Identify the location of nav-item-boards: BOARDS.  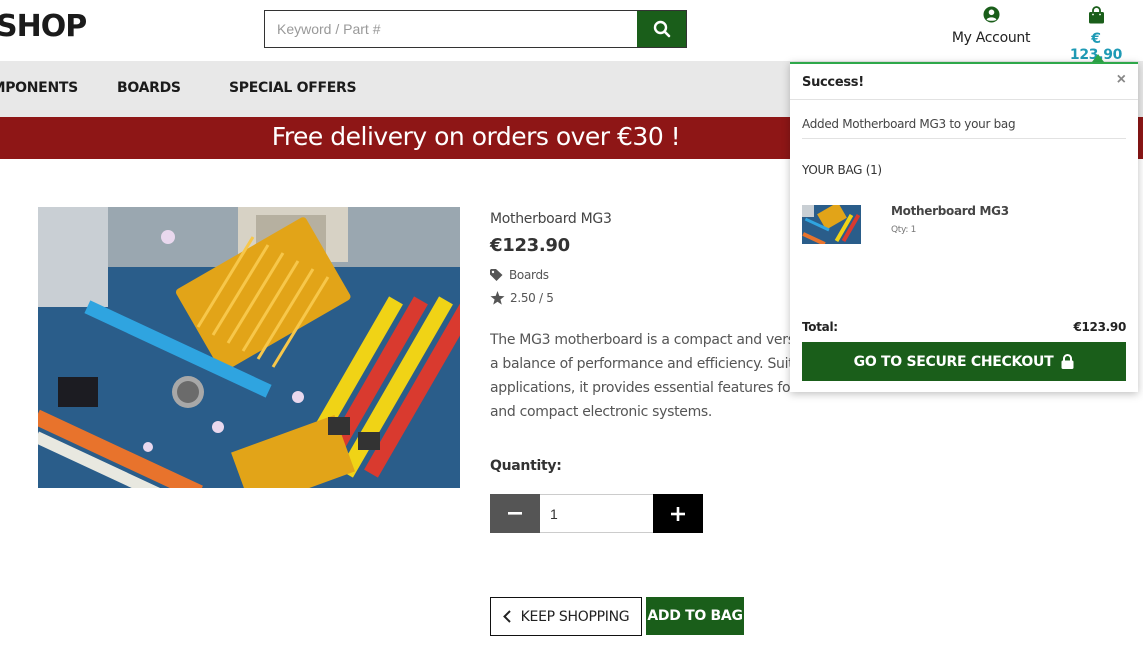
(149, 88).